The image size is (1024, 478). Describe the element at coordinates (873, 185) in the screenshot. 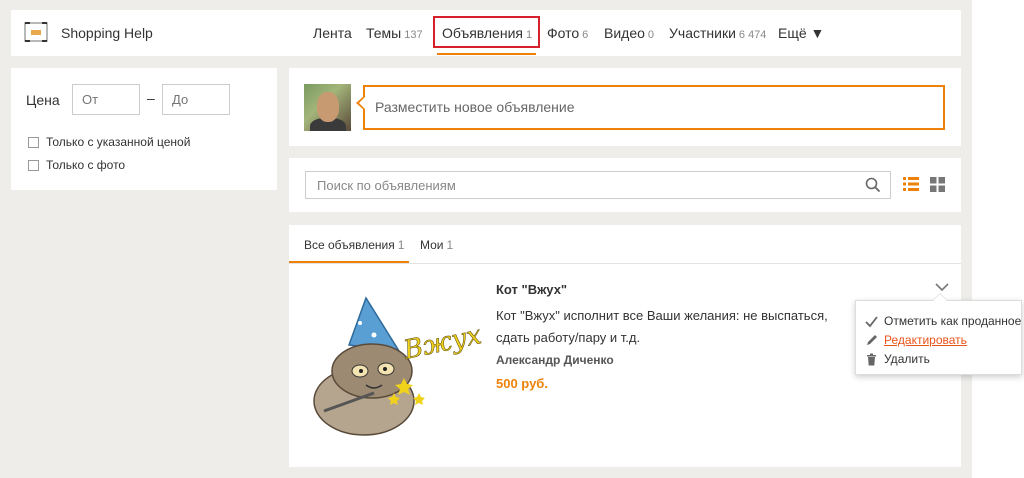

I see `search-icon` at that location.